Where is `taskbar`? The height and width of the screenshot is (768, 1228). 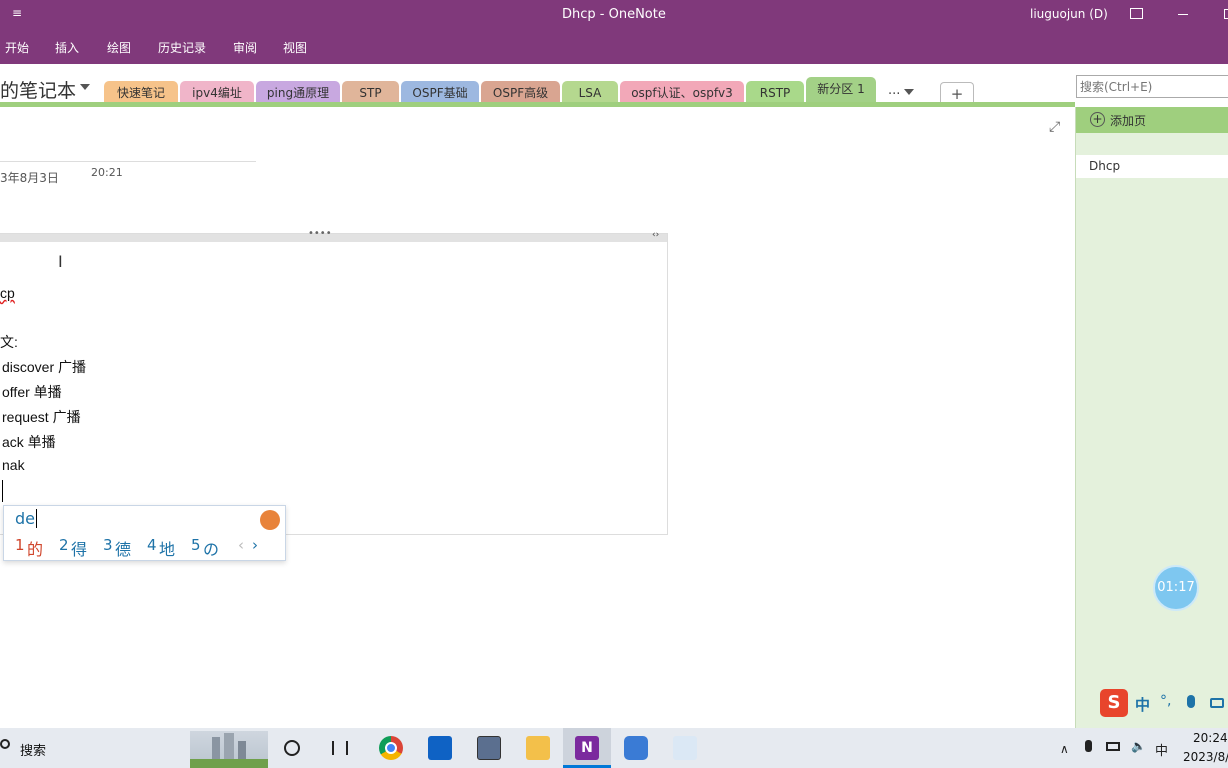
taskbar is located at coordinates (614, 748).